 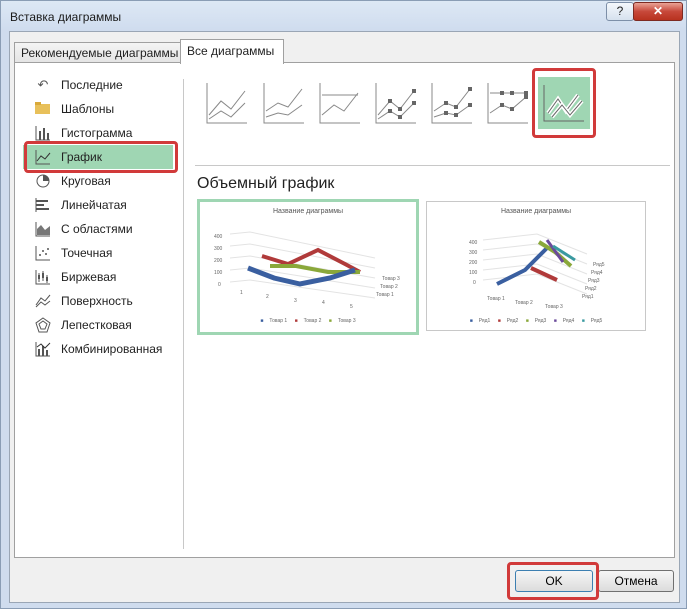 What do you see at coordinates (389, 287) in the screenshot?
I see `preview1-depth-label: Товар 2` at bounding box center [389, 287].